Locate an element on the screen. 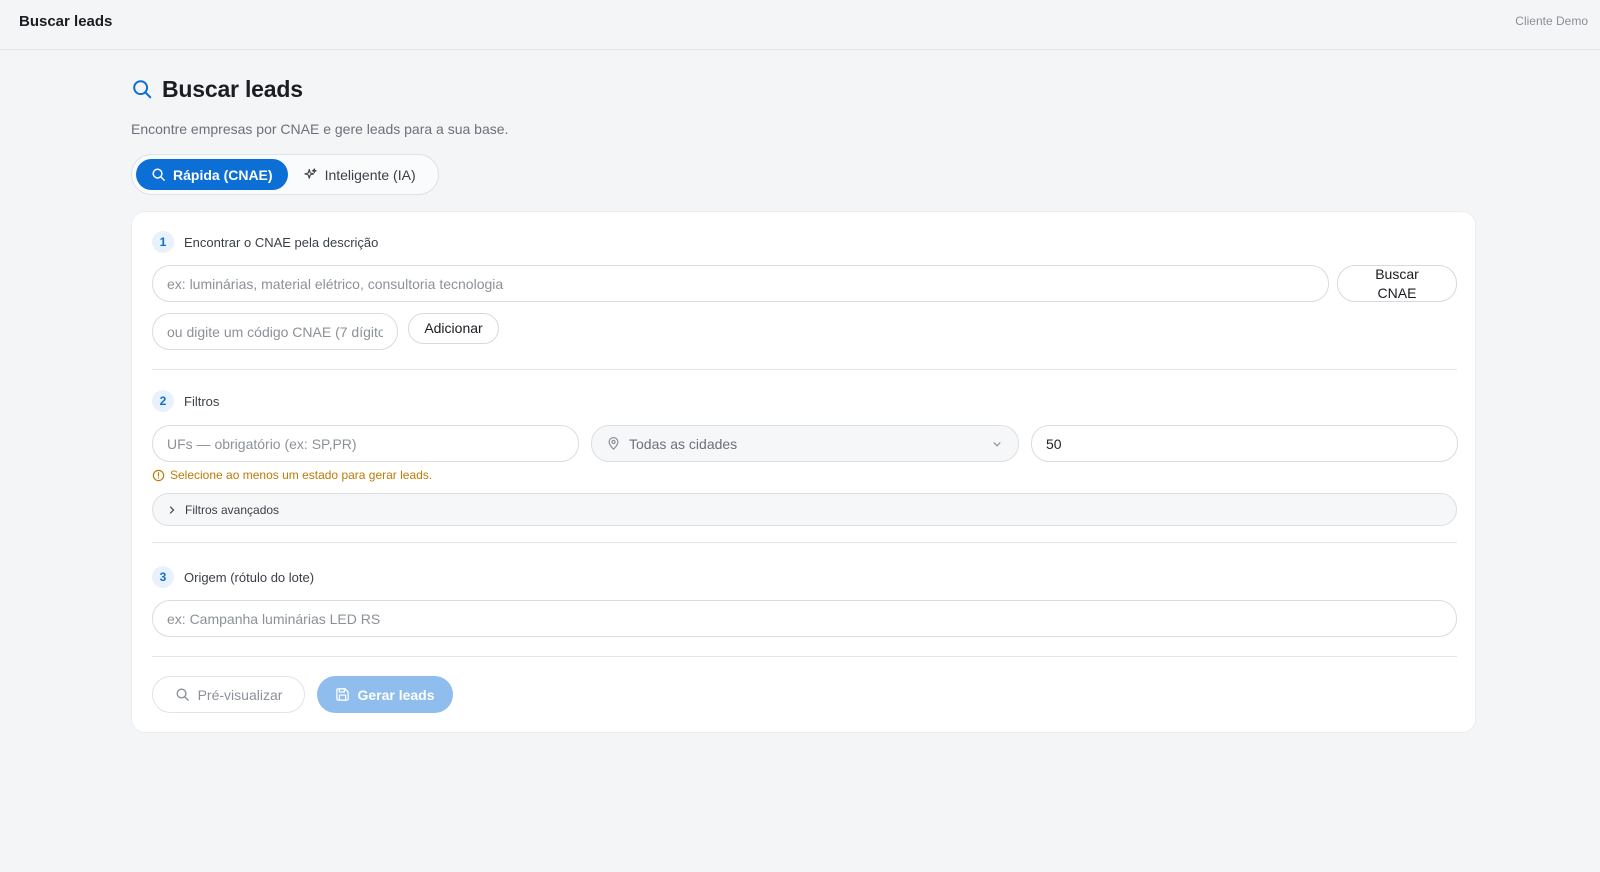 The image size is (1600, 872). top-bar: Buscar leads Cliente Demo is located at coordinates (800, 25).